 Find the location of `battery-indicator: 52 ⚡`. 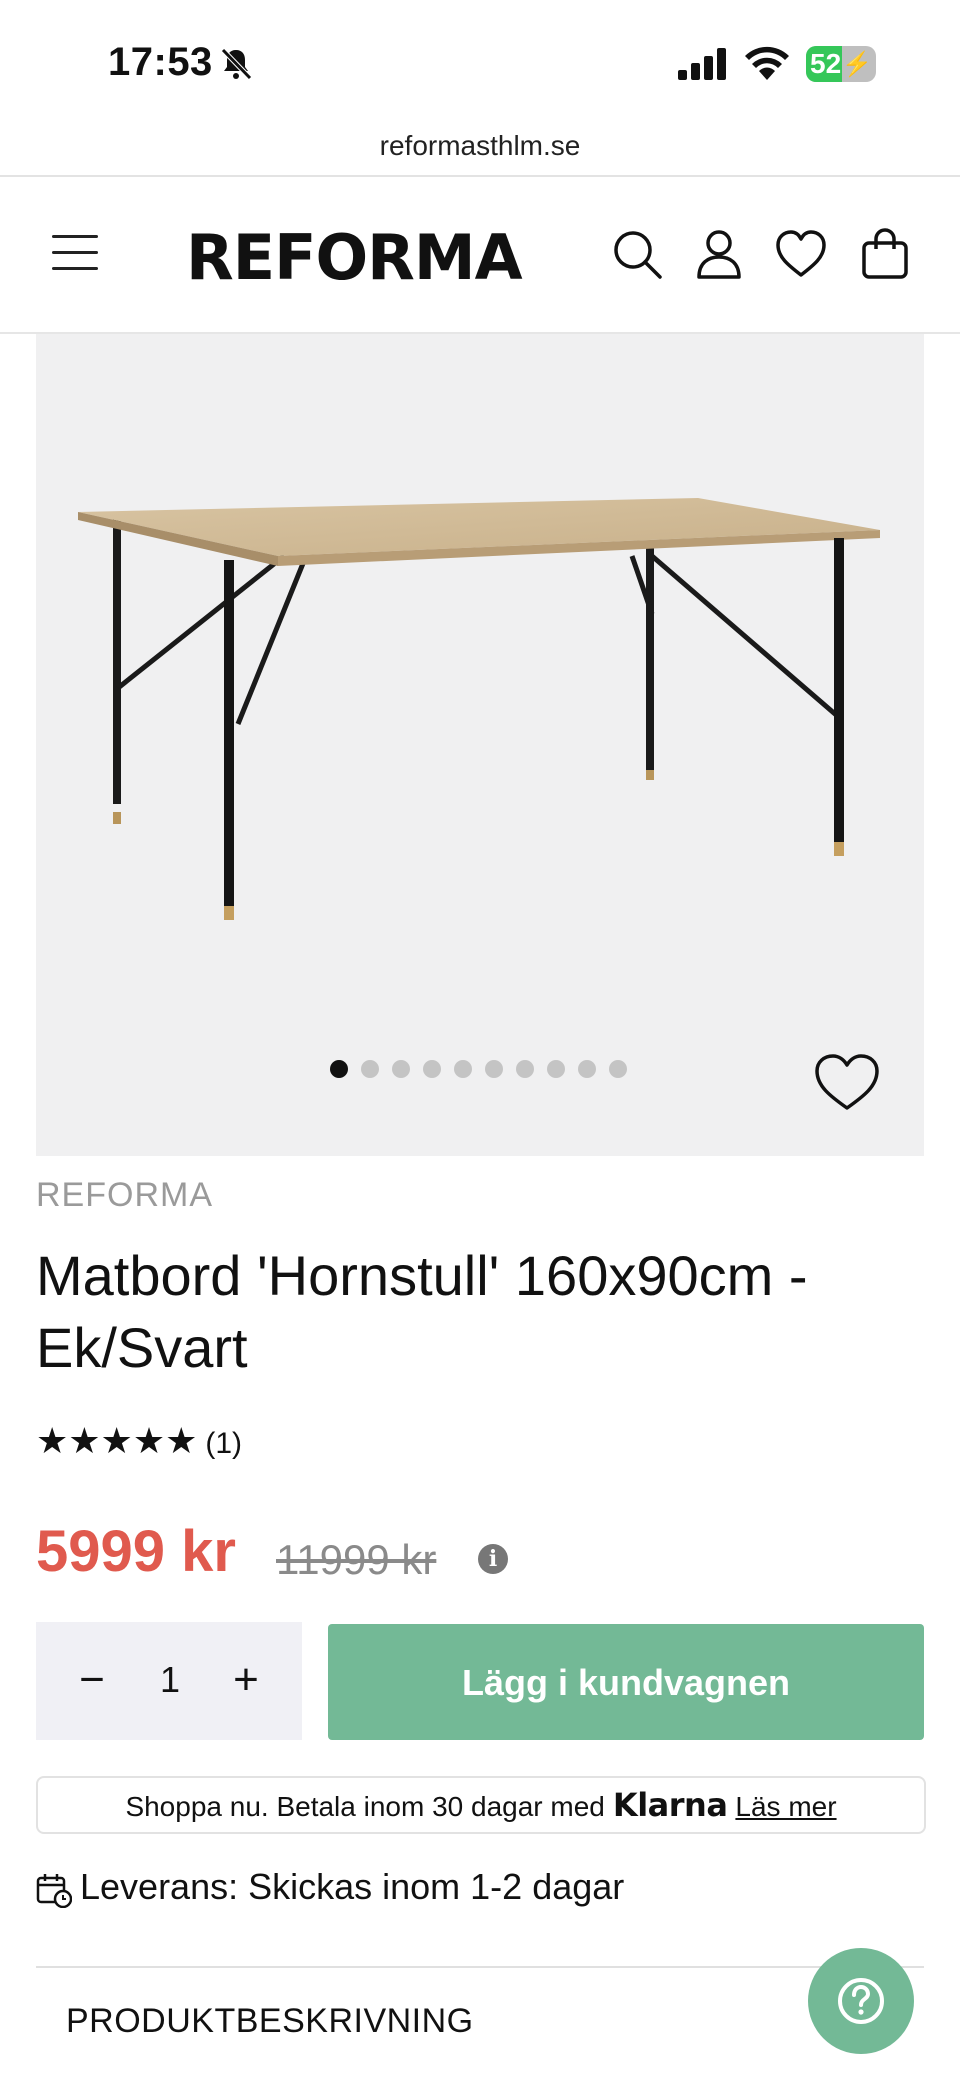

battery-indicator: 52 ⚡ is located at coordinates (841, 64).